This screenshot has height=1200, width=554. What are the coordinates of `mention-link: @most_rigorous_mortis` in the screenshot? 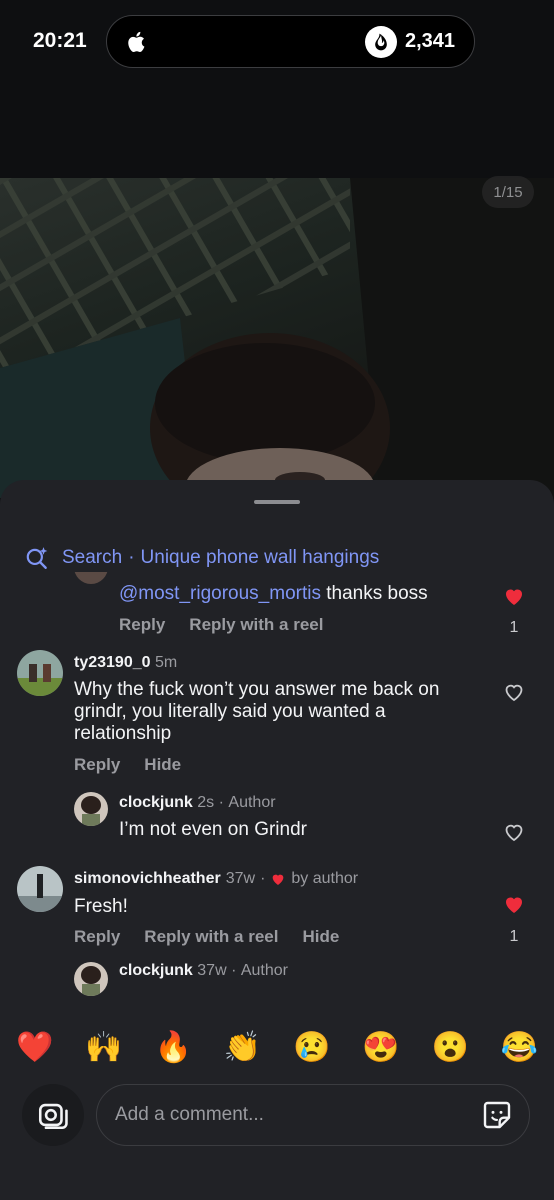 It's located at (220, 593).